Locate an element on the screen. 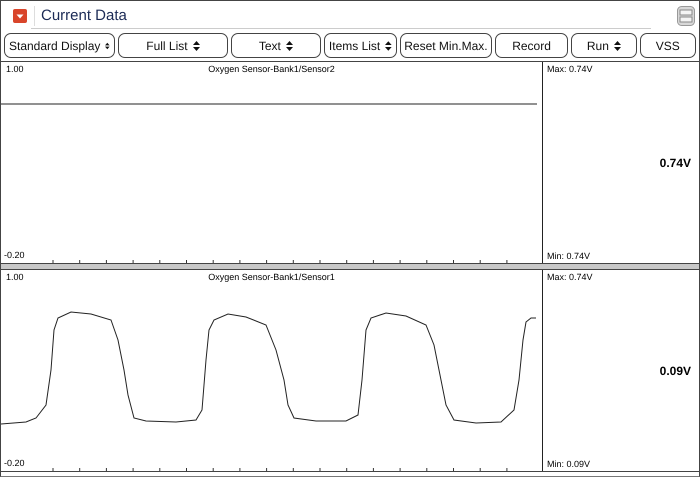 The width and height of the screenshot is (700, 477). toolbar-button: Full List is located at coordinates (173, 45).